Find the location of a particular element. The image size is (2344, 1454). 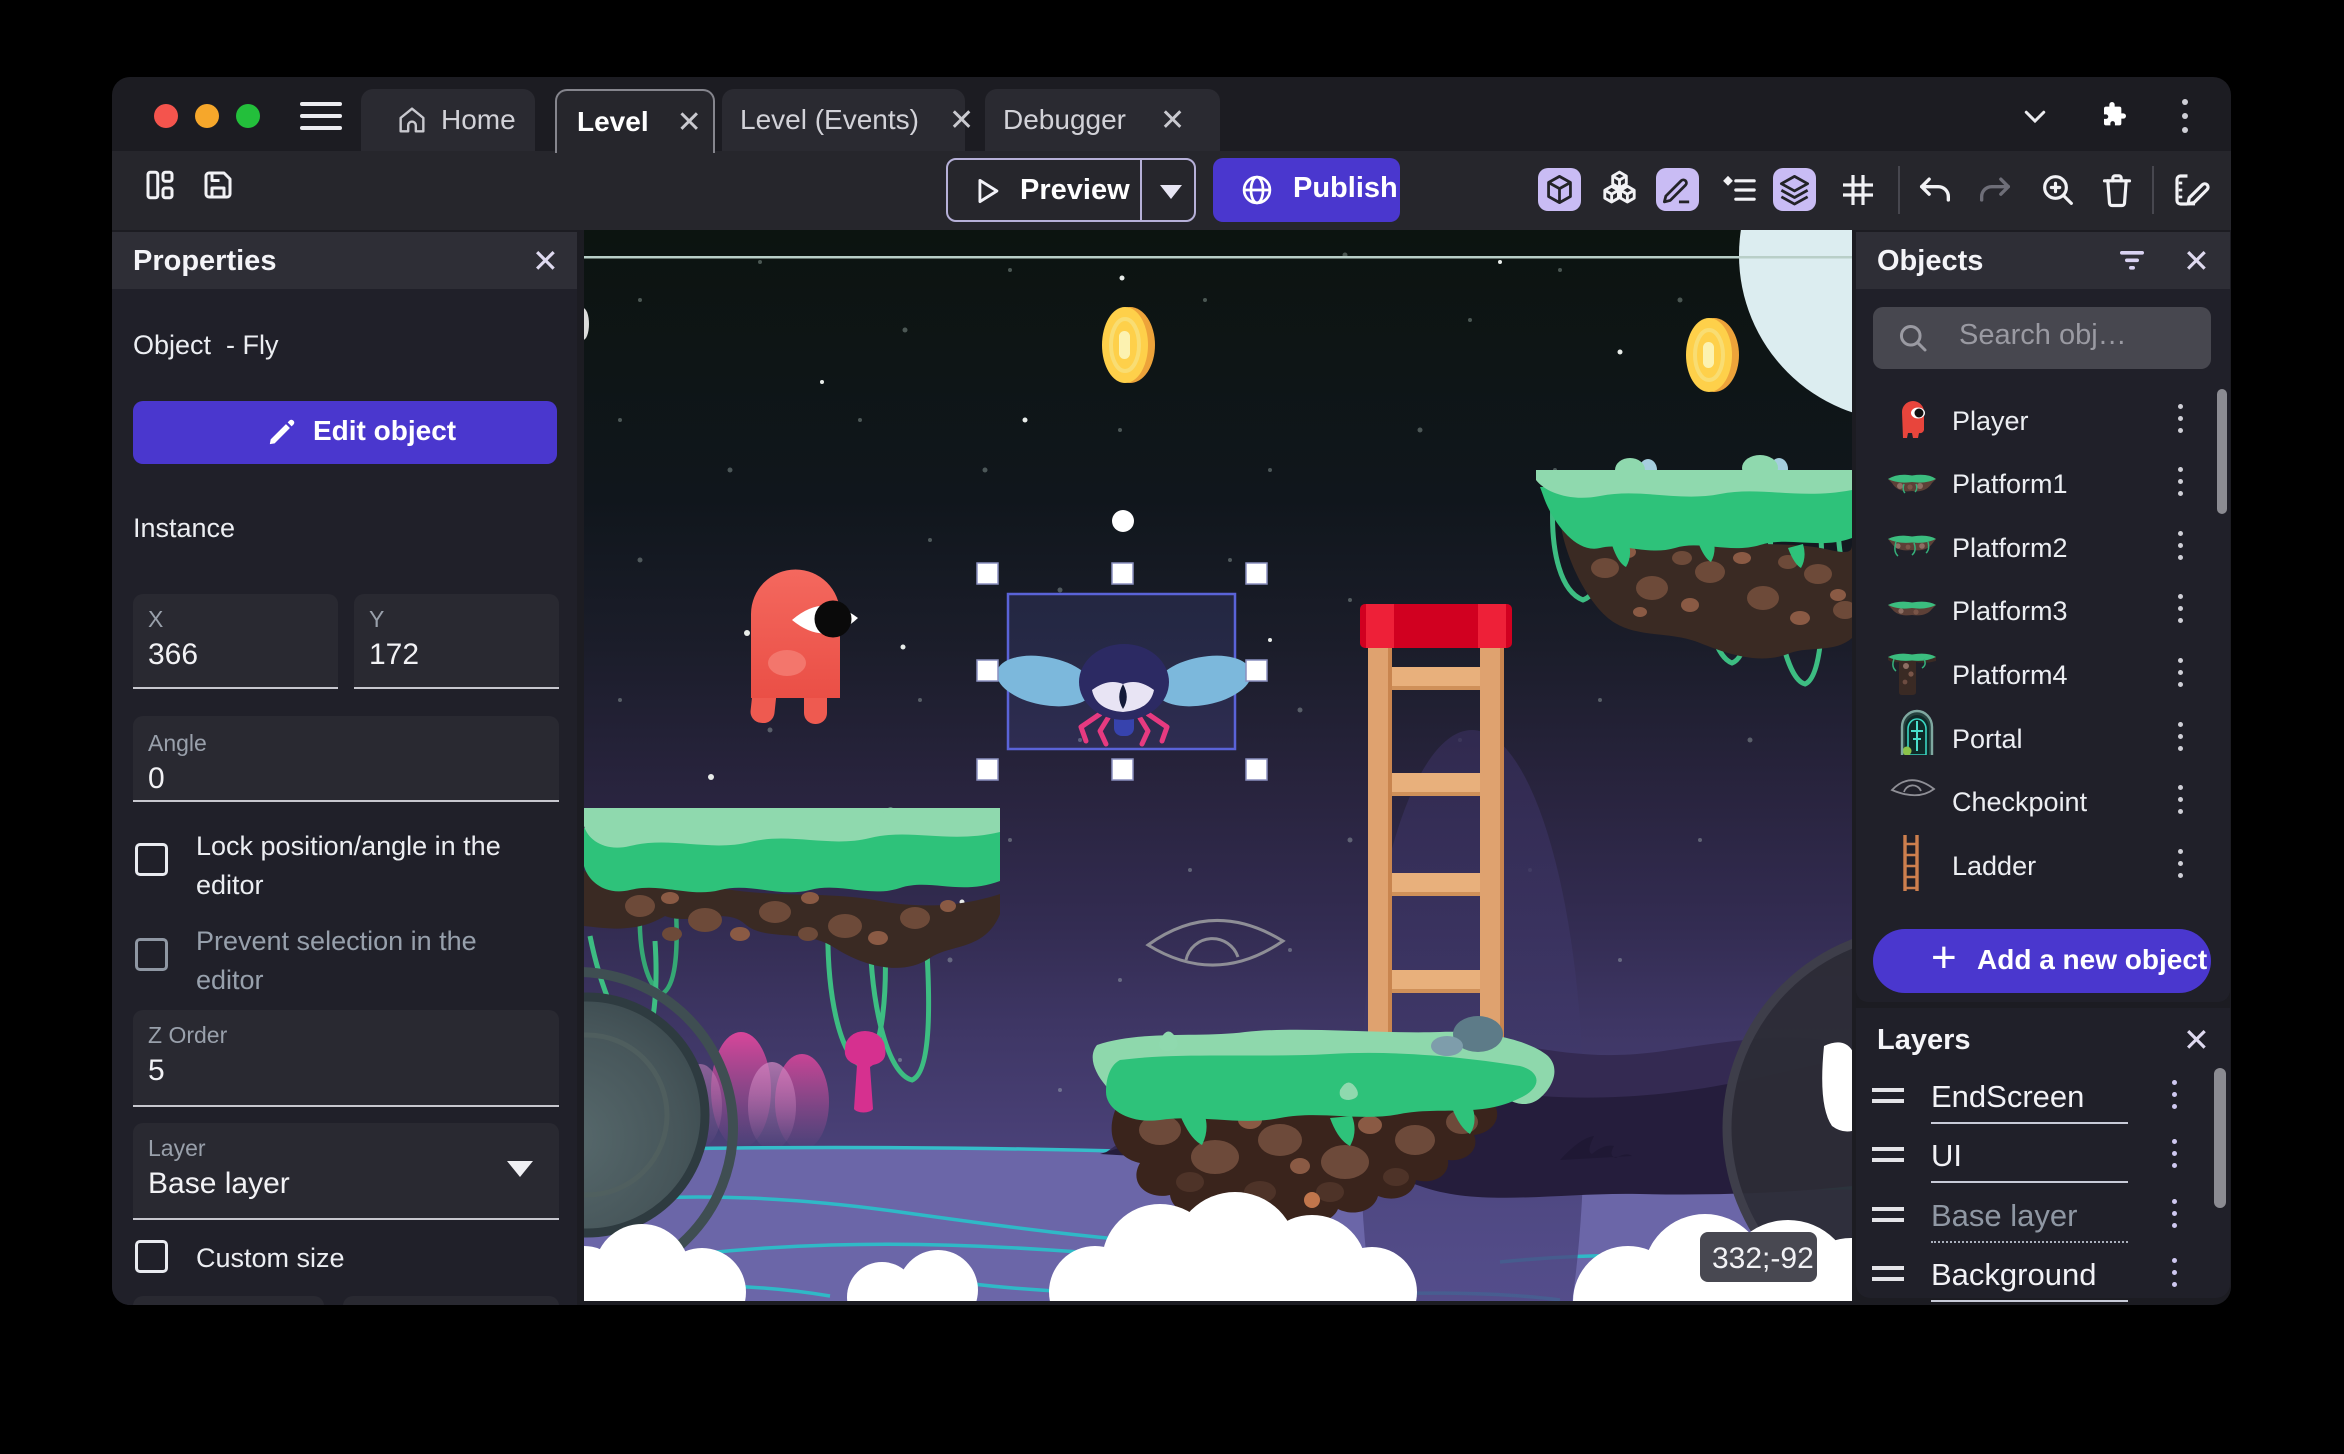

svg-text: 332;-92 is located at coordinates (1763, 1258).